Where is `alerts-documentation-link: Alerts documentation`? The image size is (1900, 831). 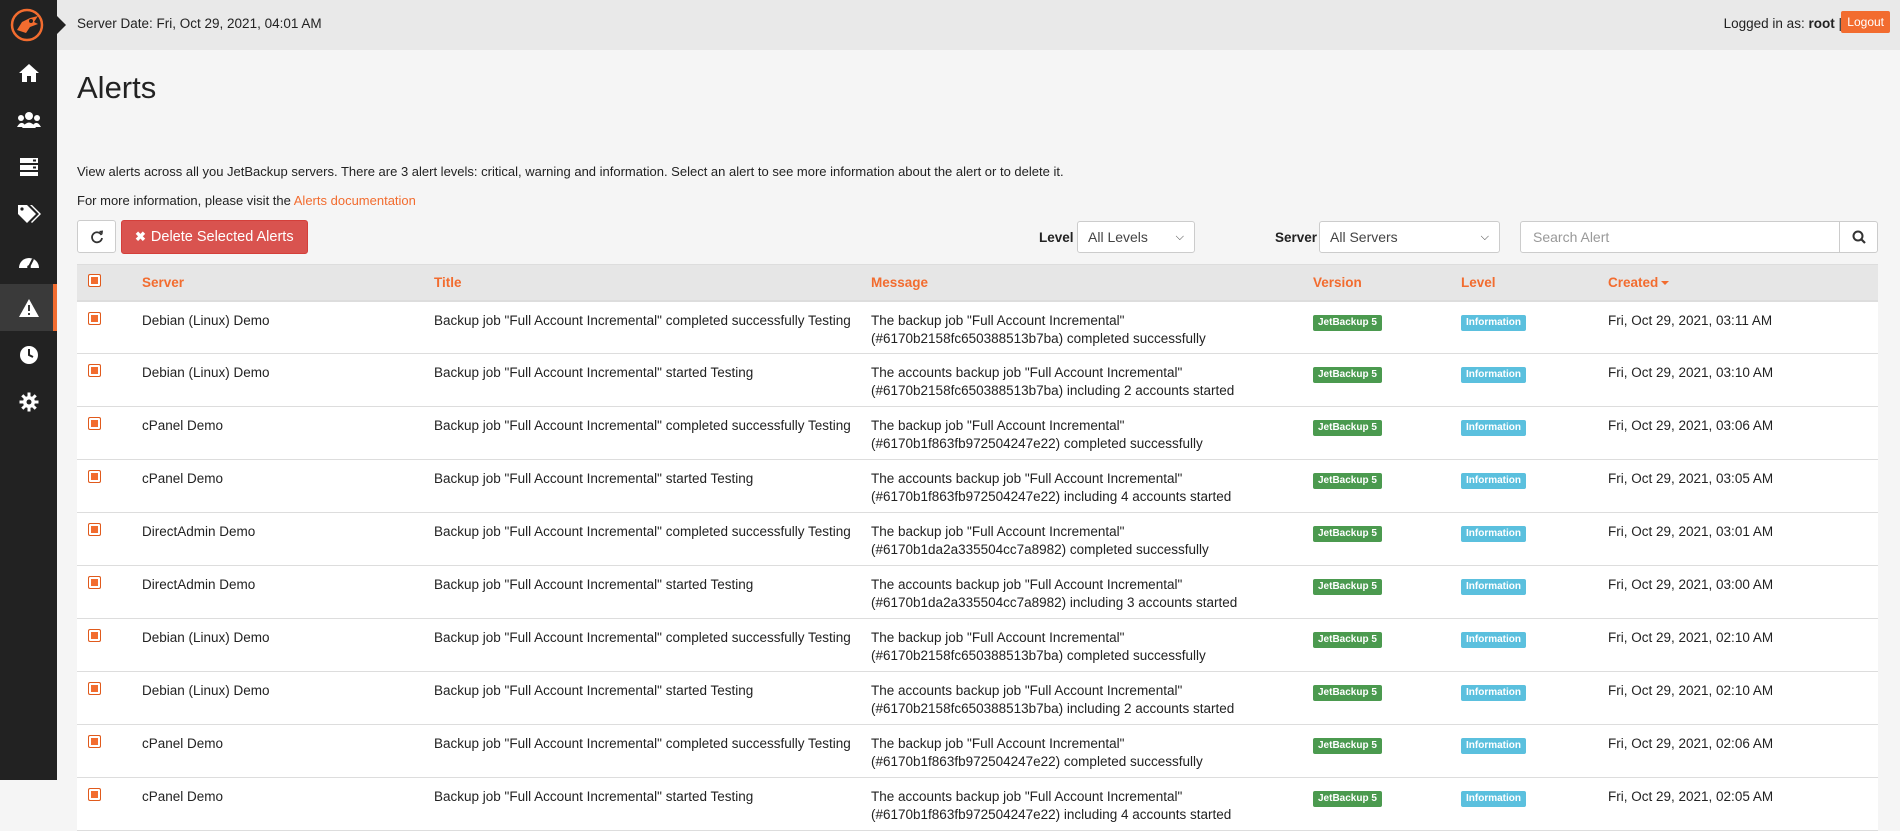
alerts-documentation-link: Alerts documentation is located at coordinates (355, 200).